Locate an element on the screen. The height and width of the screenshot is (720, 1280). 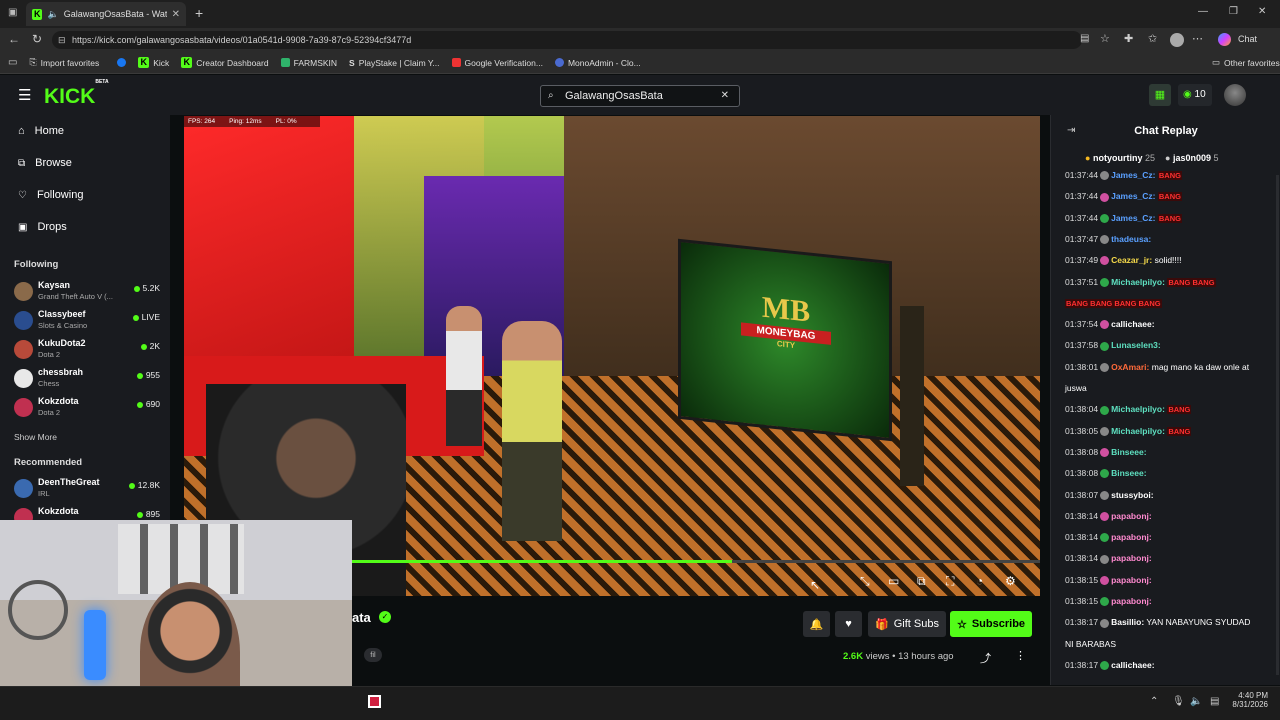
tab-active: K 🔈 GalawangOsasBata - Watch th ✕ is located at coordinates (106, 14).